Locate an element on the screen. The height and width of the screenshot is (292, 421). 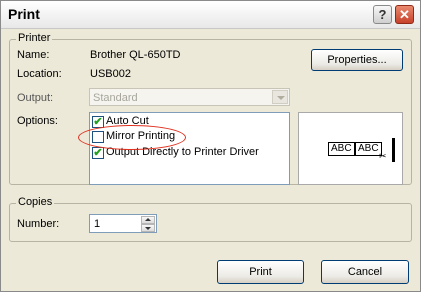
label-preview: ABC ABC ✂ is located at coordinates (350, 148).